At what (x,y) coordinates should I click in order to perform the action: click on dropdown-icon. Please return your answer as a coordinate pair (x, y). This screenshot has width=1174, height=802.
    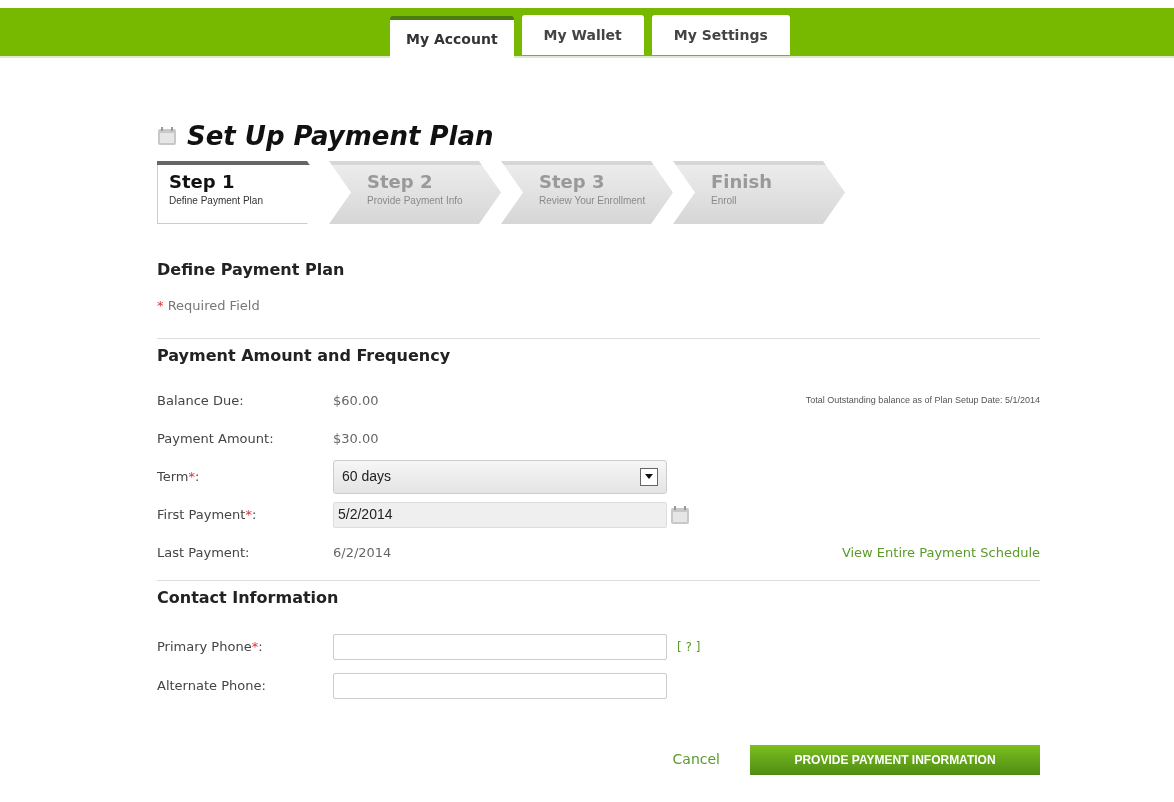
    Looking at the image, I should click on (649, 476).